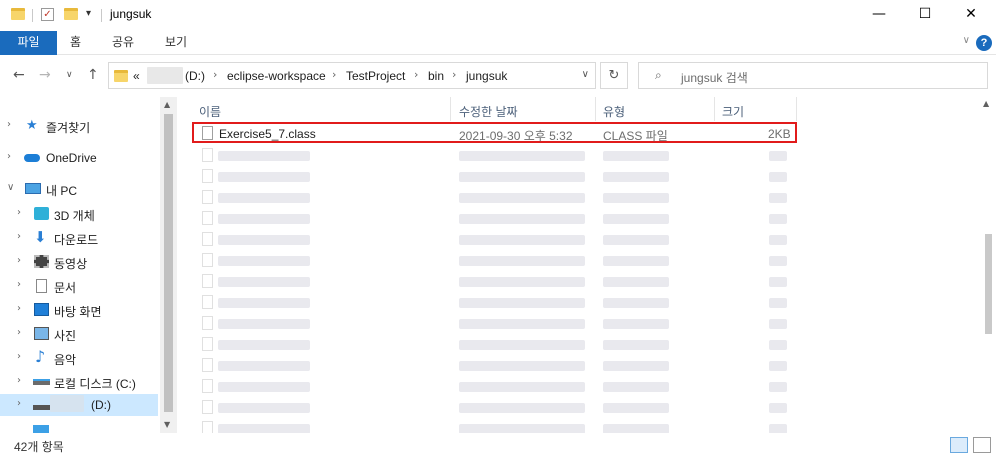 The image size is (996, 457). I want to click on minimize-button: —, so click(879, 15).